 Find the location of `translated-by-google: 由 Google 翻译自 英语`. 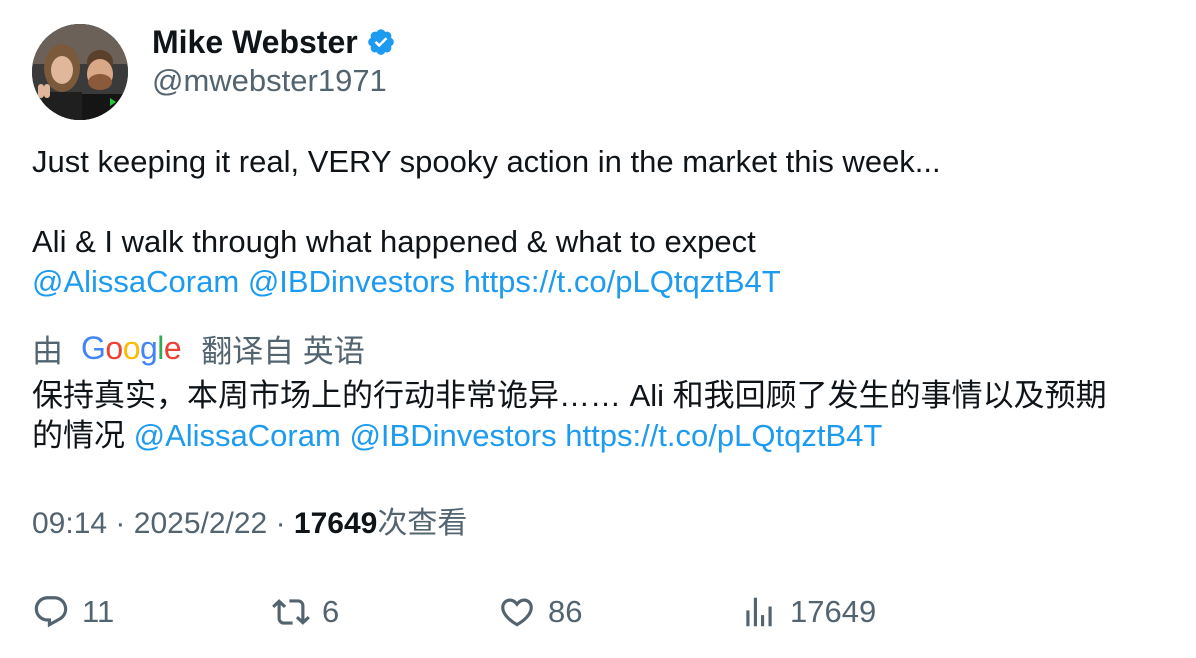

translated-by-google: 由 Google 翻译自 英语 is located at coordinates (198, 348).